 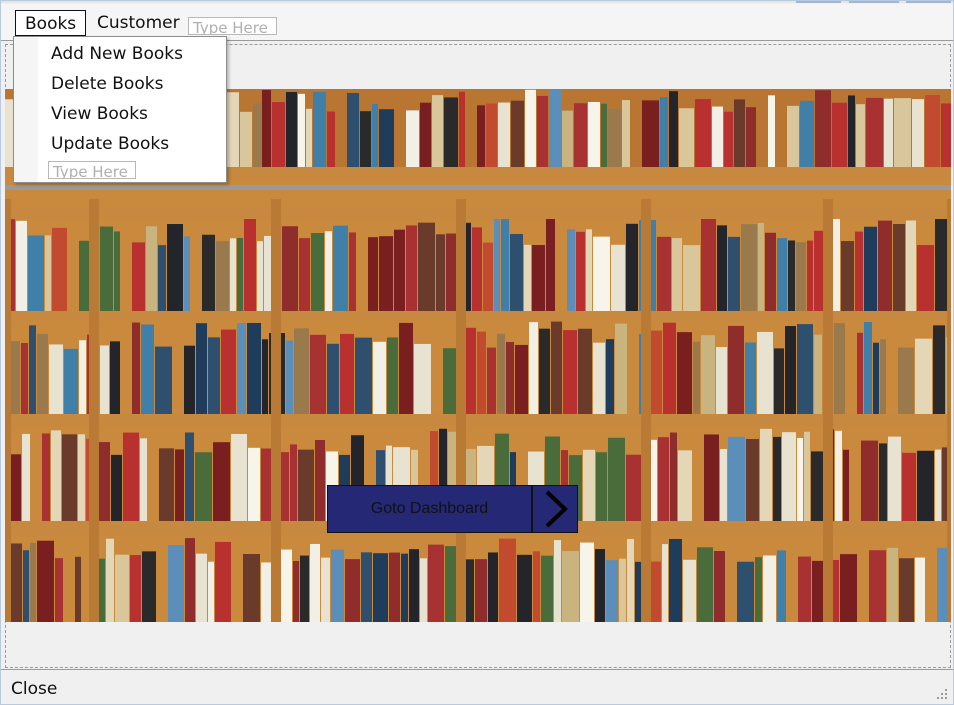 I want to click on close-button: Close, so click(x=34, y=689).